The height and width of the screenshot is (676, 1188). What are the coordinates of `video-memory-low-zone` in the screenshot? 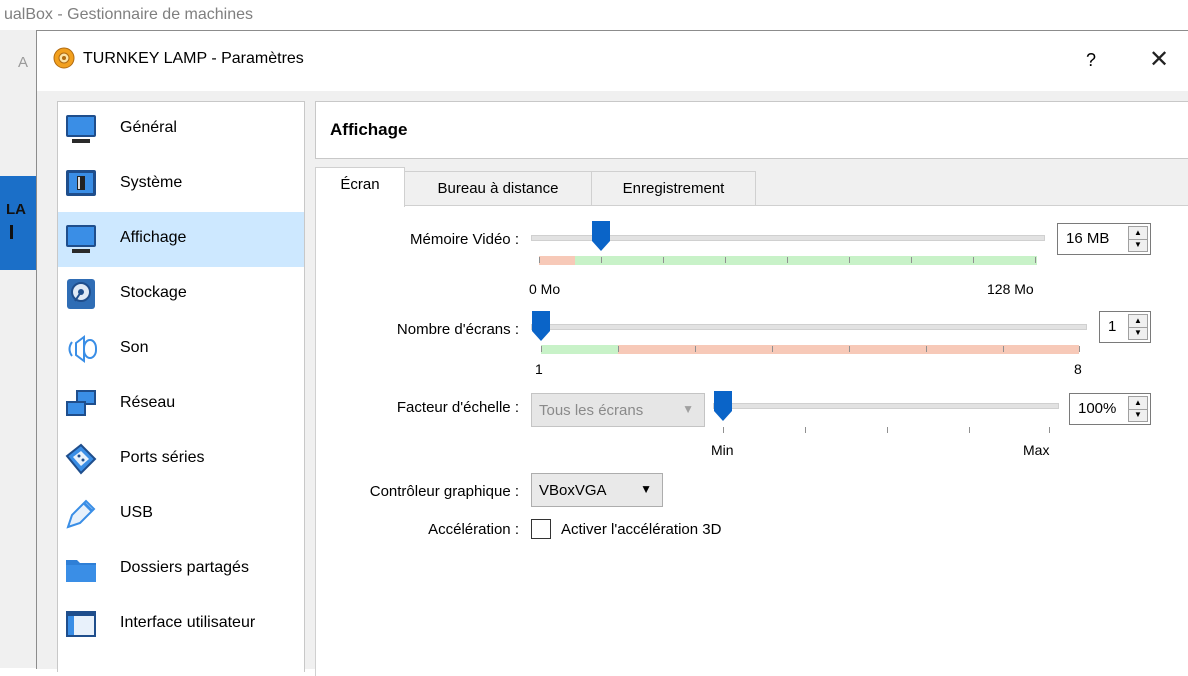 It's located at (557, 260).